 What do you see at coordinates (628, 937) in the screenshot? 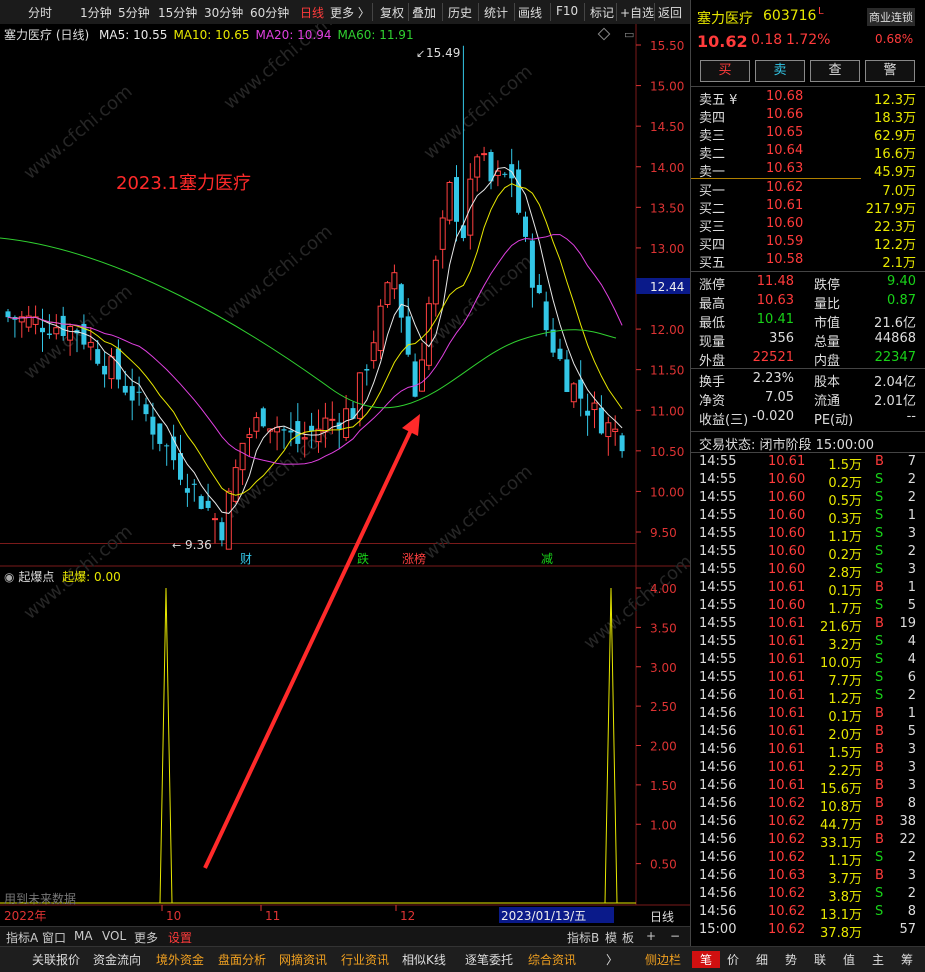
I see `tab-right-2: 板` at bounding box center [628, 937].